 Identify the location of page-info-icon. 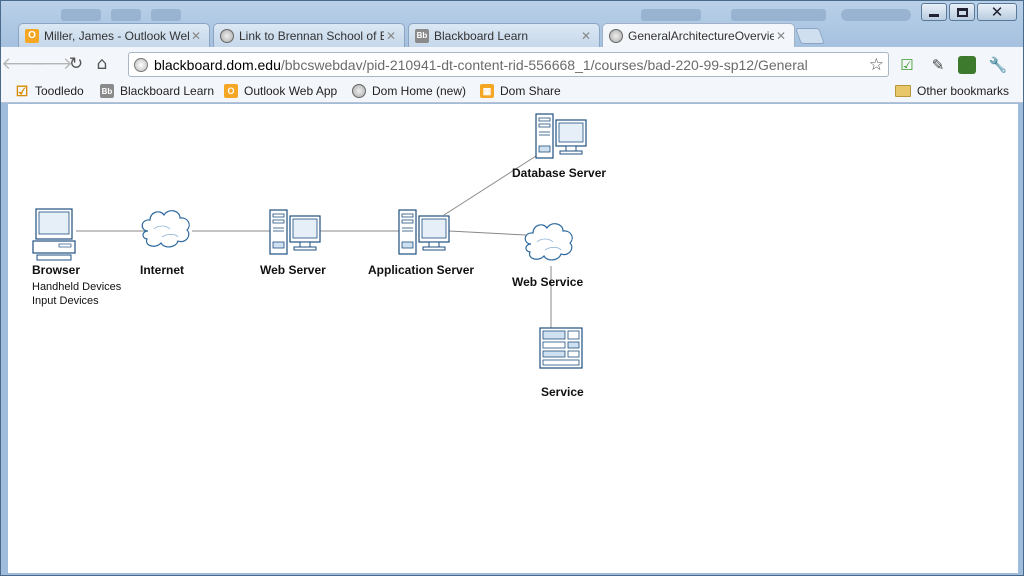
(141, 64).